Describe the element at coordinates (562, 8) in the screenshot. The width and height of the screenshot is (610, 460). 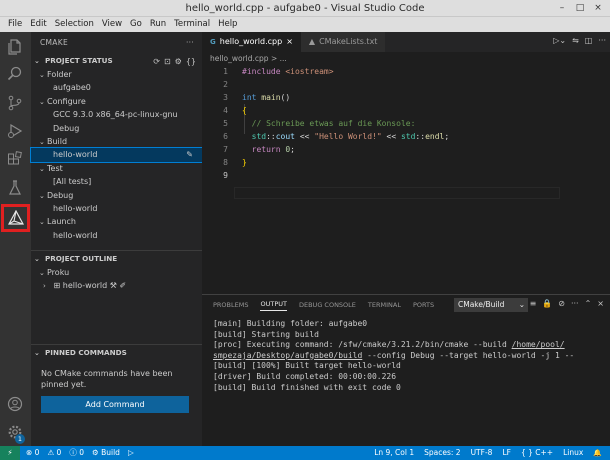
I see `minimize-button: –` at that location.